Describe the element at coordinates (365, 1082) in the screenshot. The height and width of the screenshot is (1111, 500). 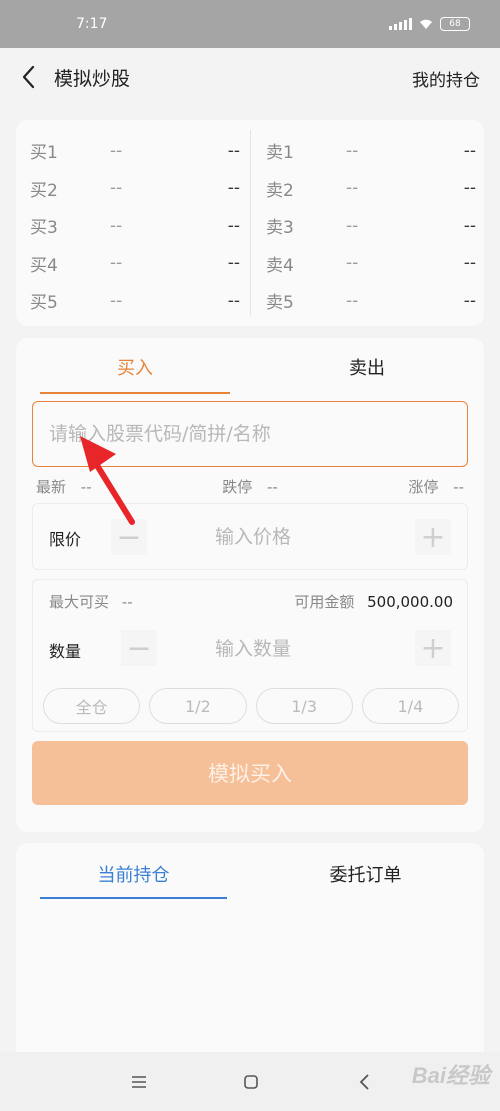
I see `back-icon` at that location.